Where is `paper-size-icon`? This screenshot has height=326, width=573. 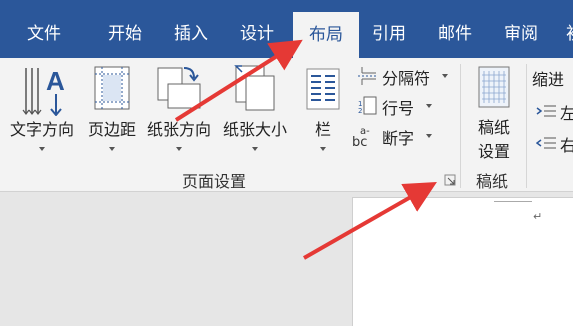 paper-size-icon is located at coordinates (254, 88).